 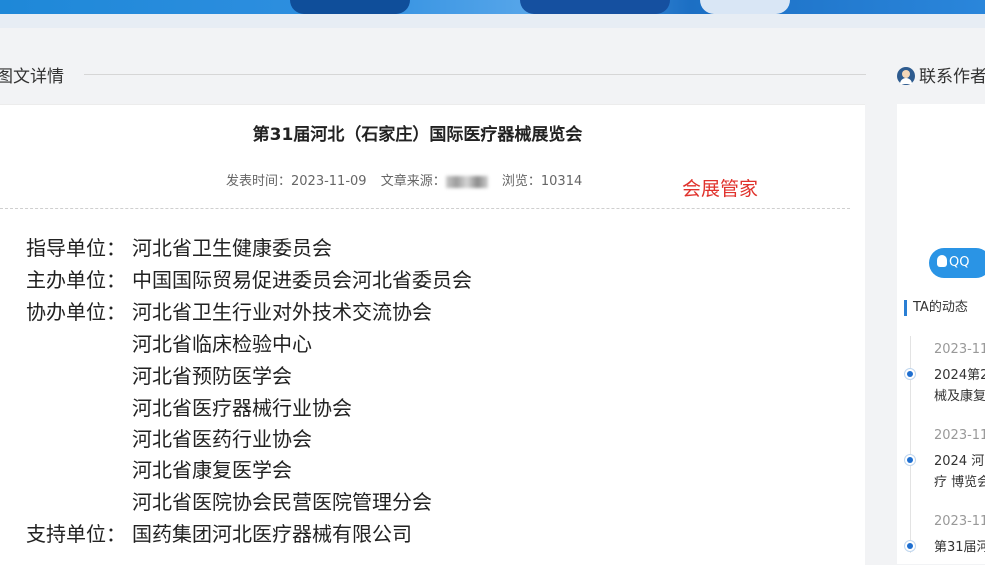 What do you see at coordinates (561, 181) in the screenshot?
I see `views-count: 10314` at bounding box center [561, 181].